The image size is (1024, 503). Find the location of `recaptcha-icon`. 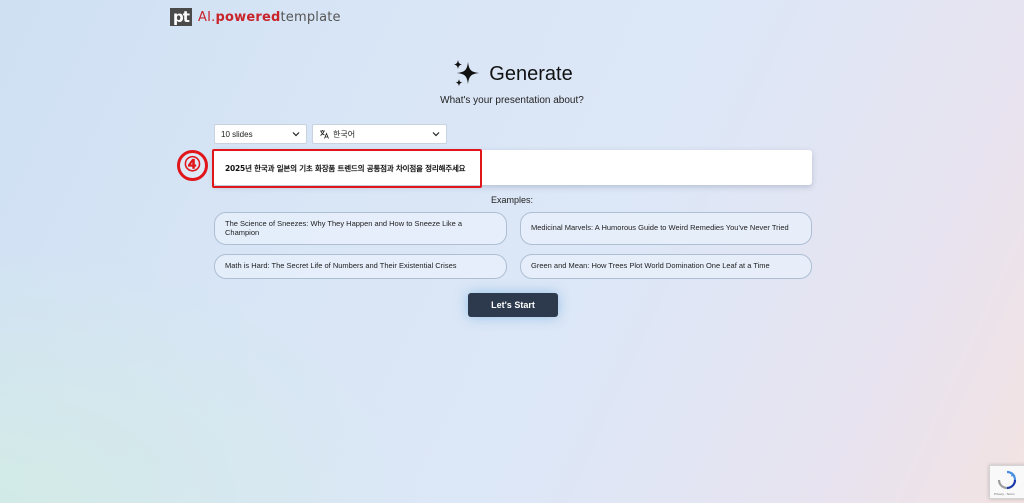

recaptcha-icon is located at coordinates (1007, 480).